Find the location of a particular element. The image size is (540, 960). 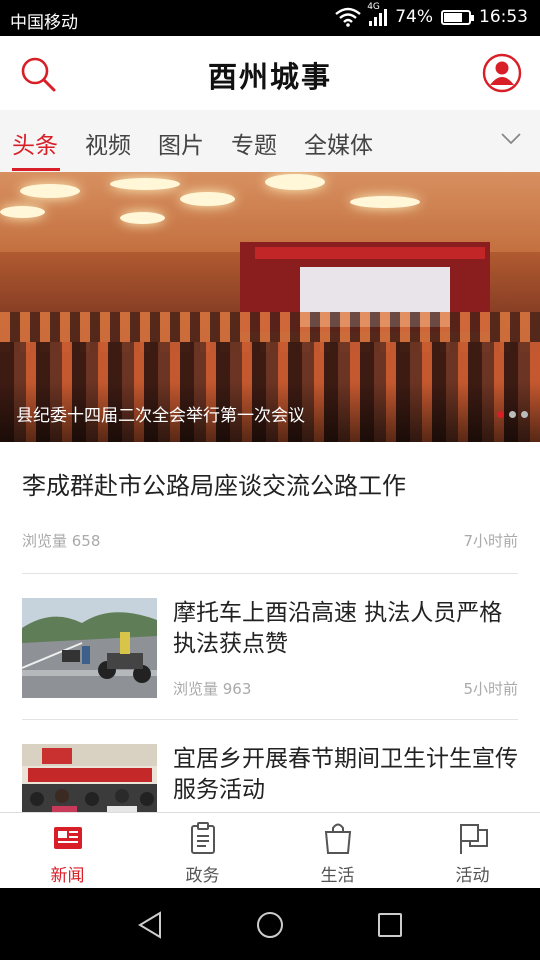

wifi-icon is located at coordinates (348, 17).